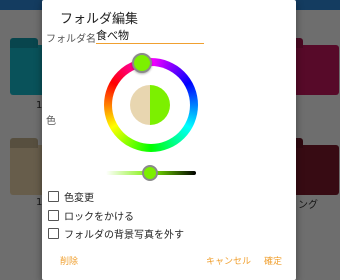 The height and width of the screenshot is (280, 340). Describe the element at coordinates (150, 35) in the screenshot. I see `folder-name-input` at that location.